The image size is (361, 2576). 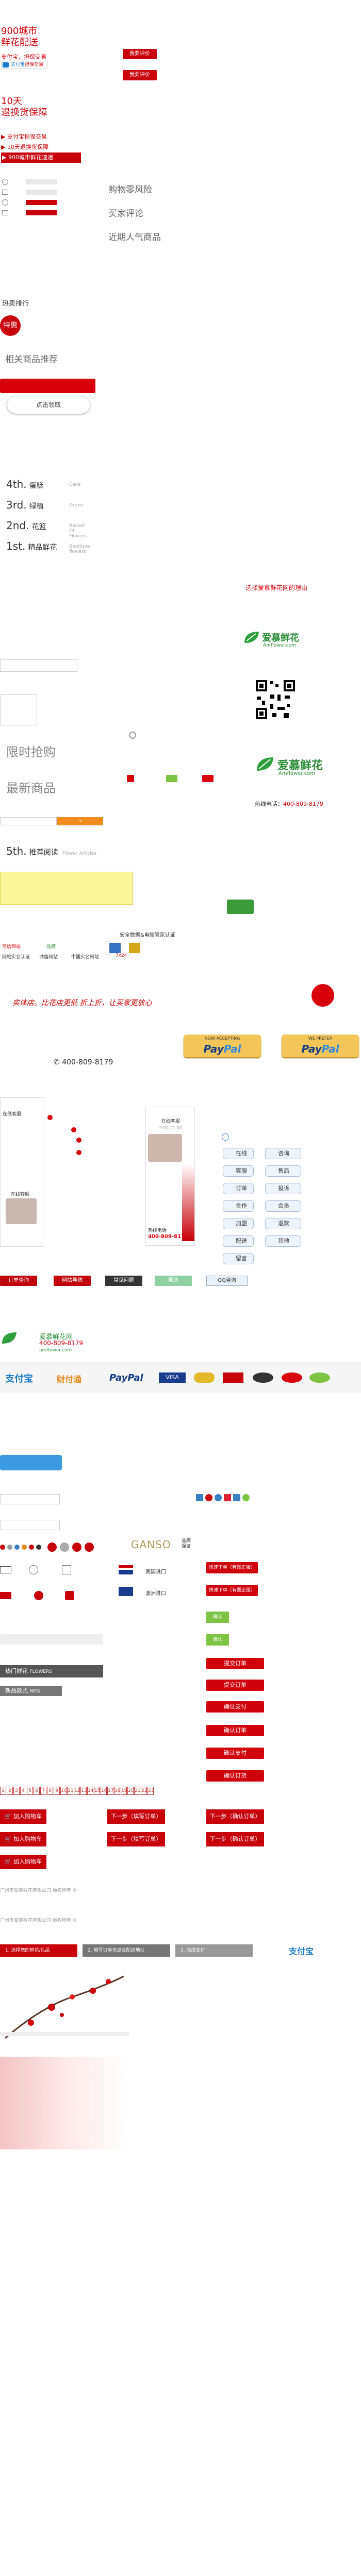 What do you see at coordinates (134, 214) in the screenshot?
I see `tab-buyer-reviews: 买家评论` at bounding box center [134, 214].